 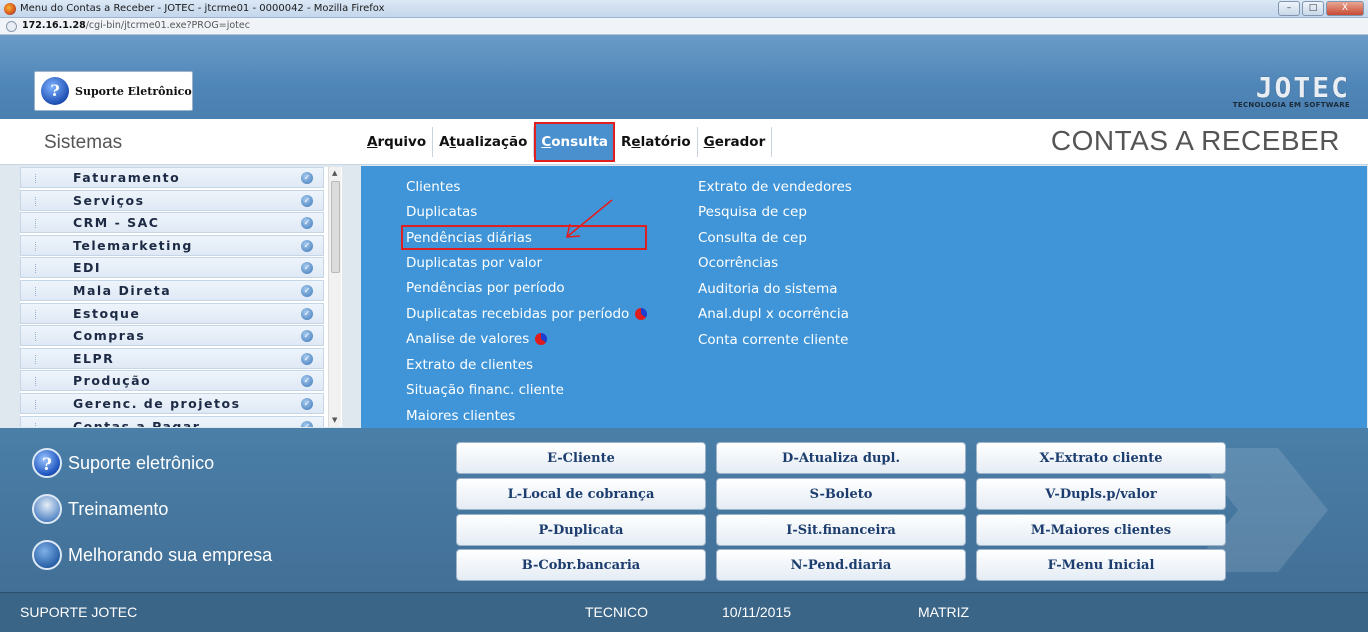 What do you see at coordinates (581, 458) in the screenshot?
I see `quick-button: E-Cliente` at bounding box center [581, 458].